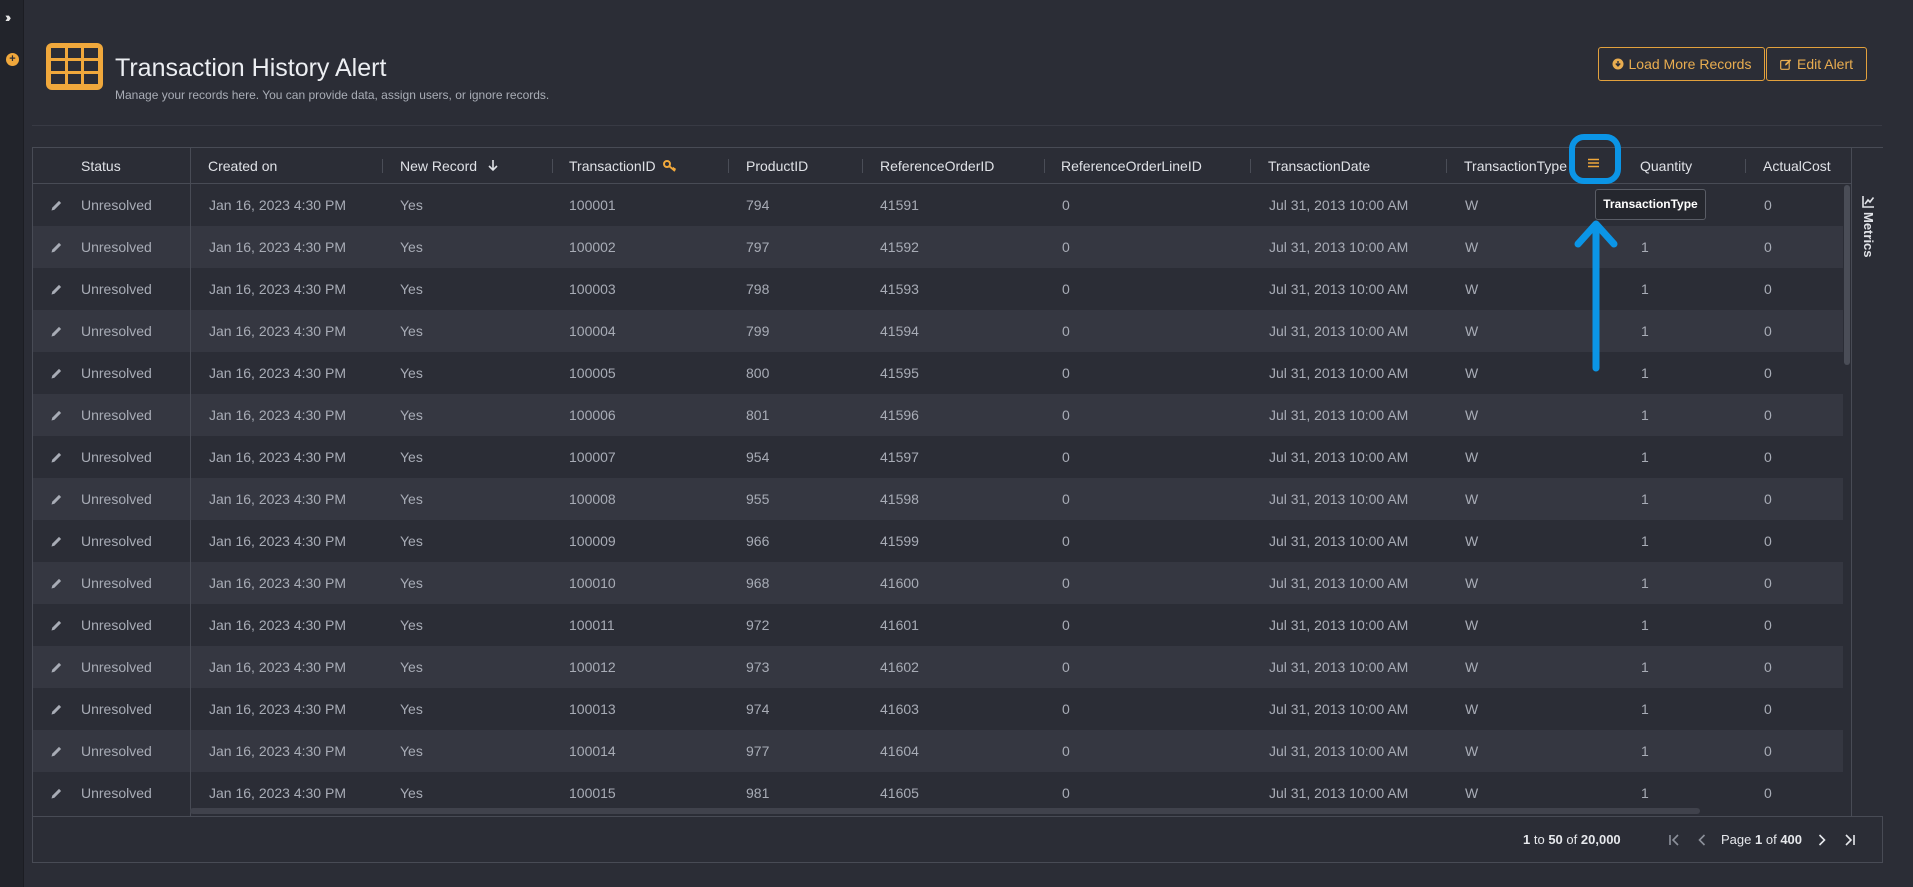 The height and width of the screenshot is (887, 1913). I want to click on range-to-word: to, so click(1539, 839).